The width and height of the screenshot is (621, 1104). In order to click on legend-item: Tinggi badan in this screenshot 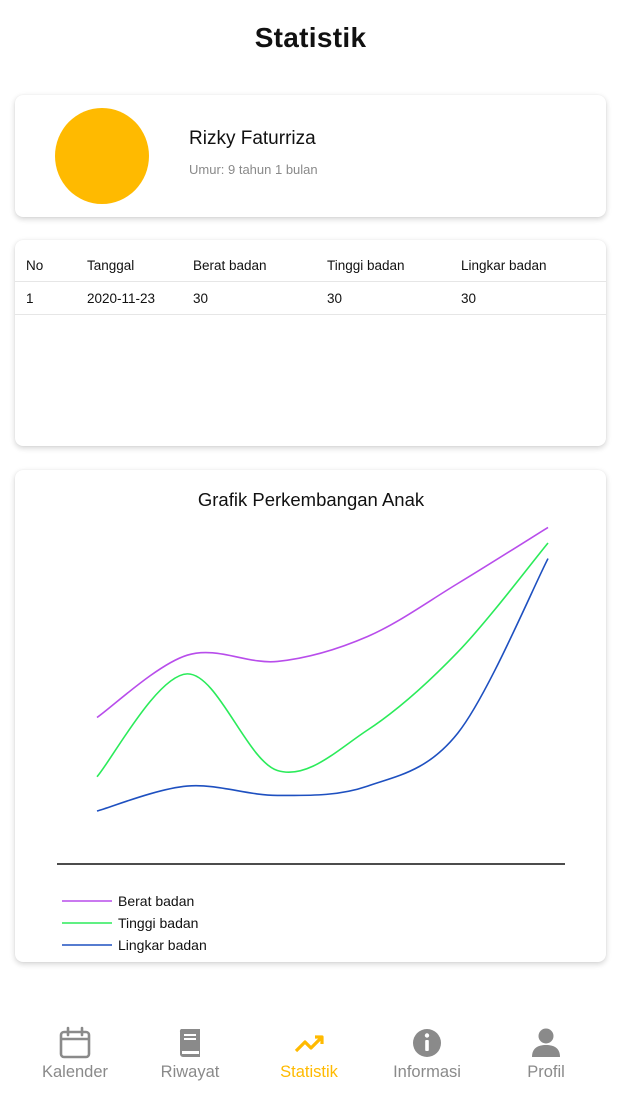, I will do `click(130, 923)`.